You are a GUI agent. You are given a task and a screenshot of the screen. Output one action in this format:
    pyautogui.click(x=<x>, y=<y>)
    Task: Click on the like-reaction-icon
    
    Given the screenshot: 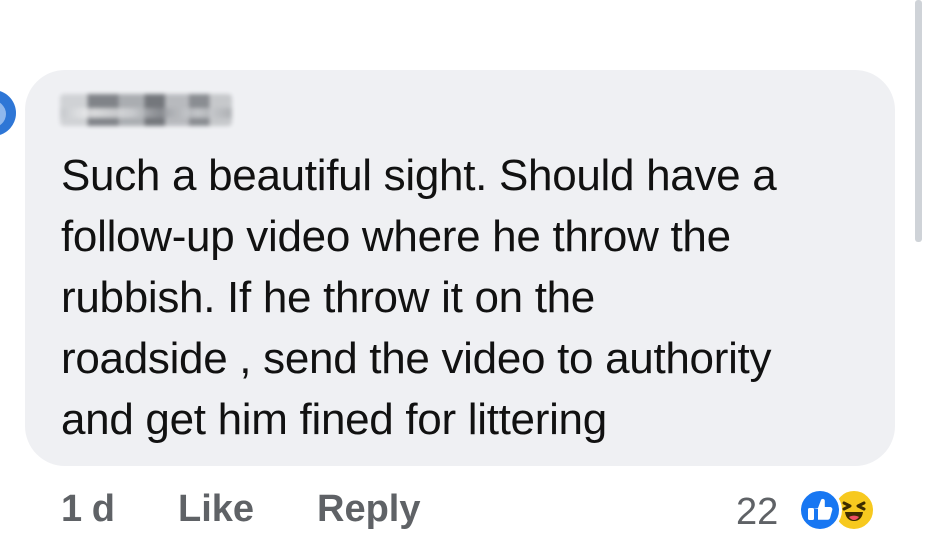 What is the action you would take?
    pyautogui.click(x=820, y=510)
    